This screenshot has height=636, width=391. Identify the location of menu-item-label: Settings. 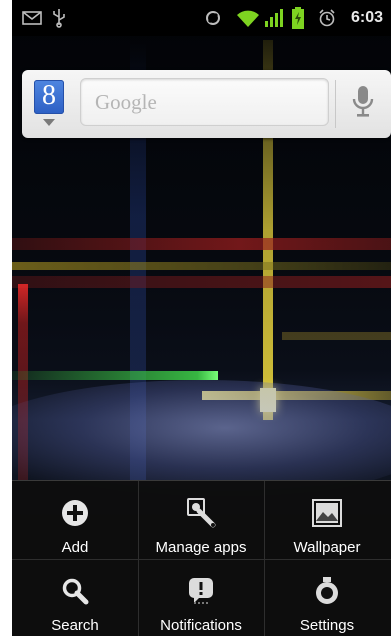
(327, 625).